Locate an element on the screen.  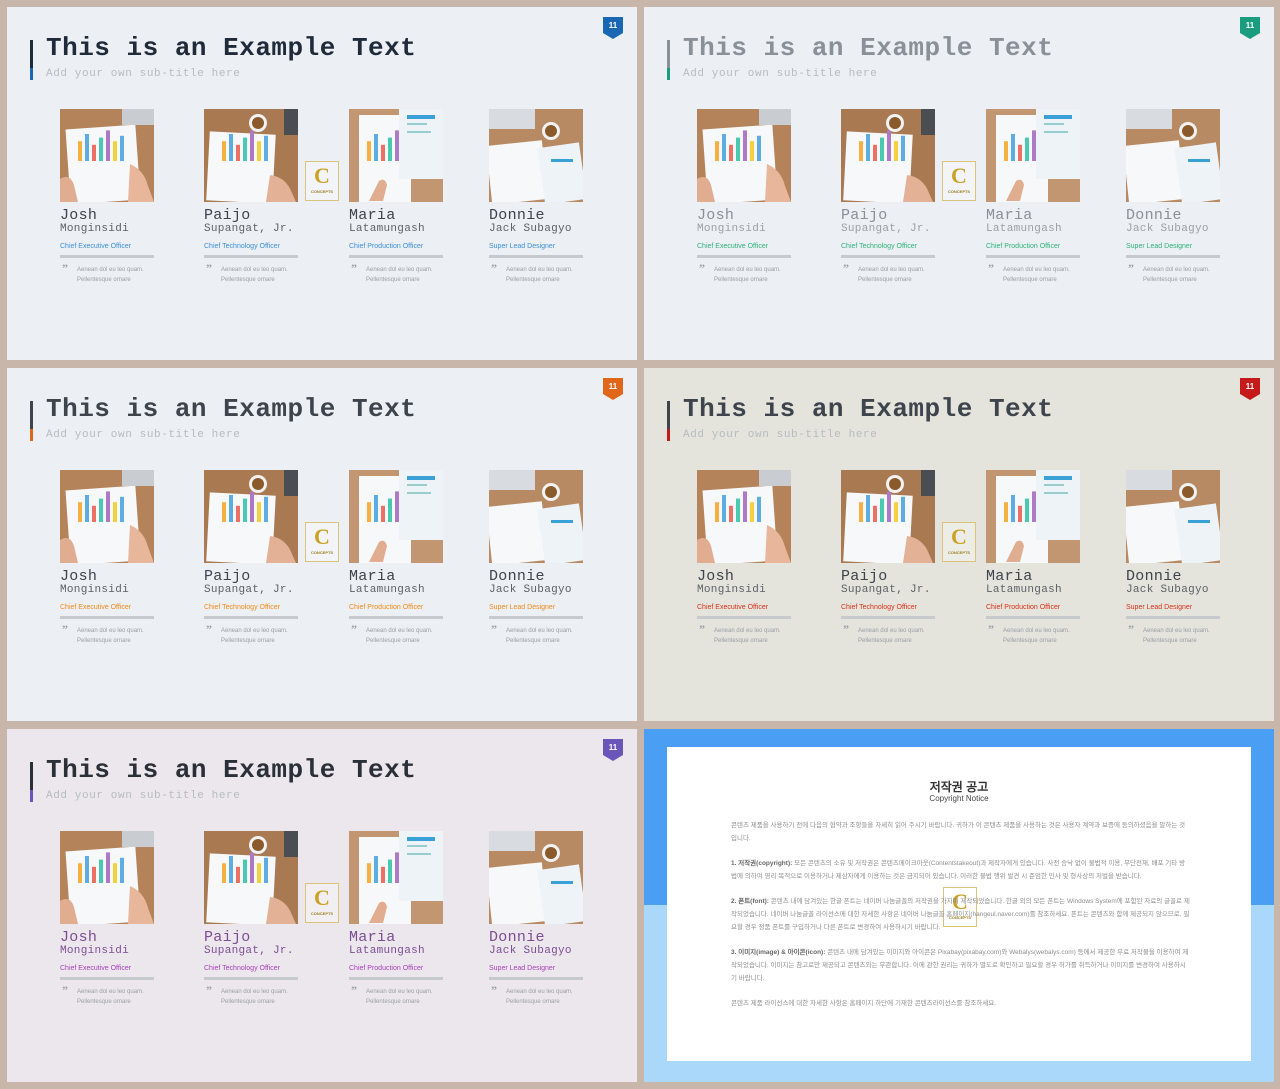
page-number: 11 is located at coordinates (1250, 386).